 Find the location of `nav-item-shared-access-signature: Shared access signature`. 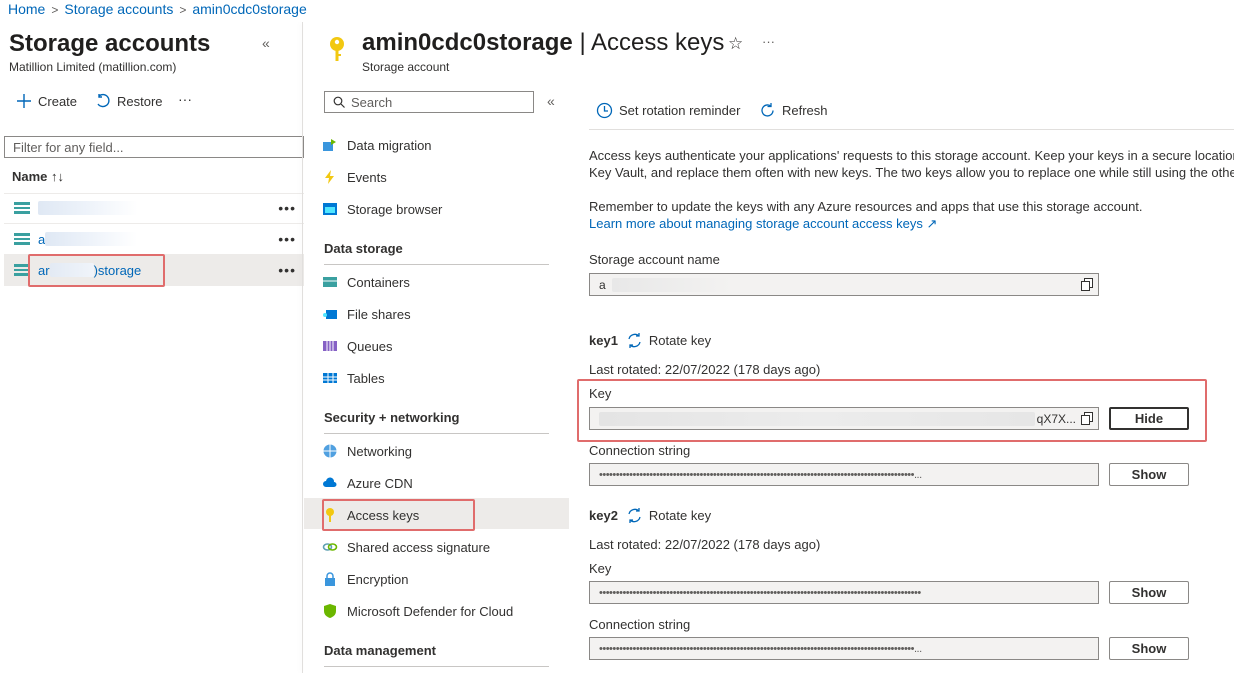

nav-item-shared-access-signature: Shared access signature is located at coordinates (442, 547).